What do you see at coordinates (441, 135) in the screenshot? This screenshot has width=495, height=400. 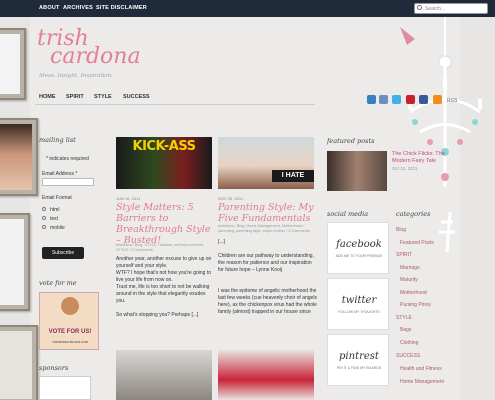 I see `chandelier-decoration` at bounding box center [441, 135].